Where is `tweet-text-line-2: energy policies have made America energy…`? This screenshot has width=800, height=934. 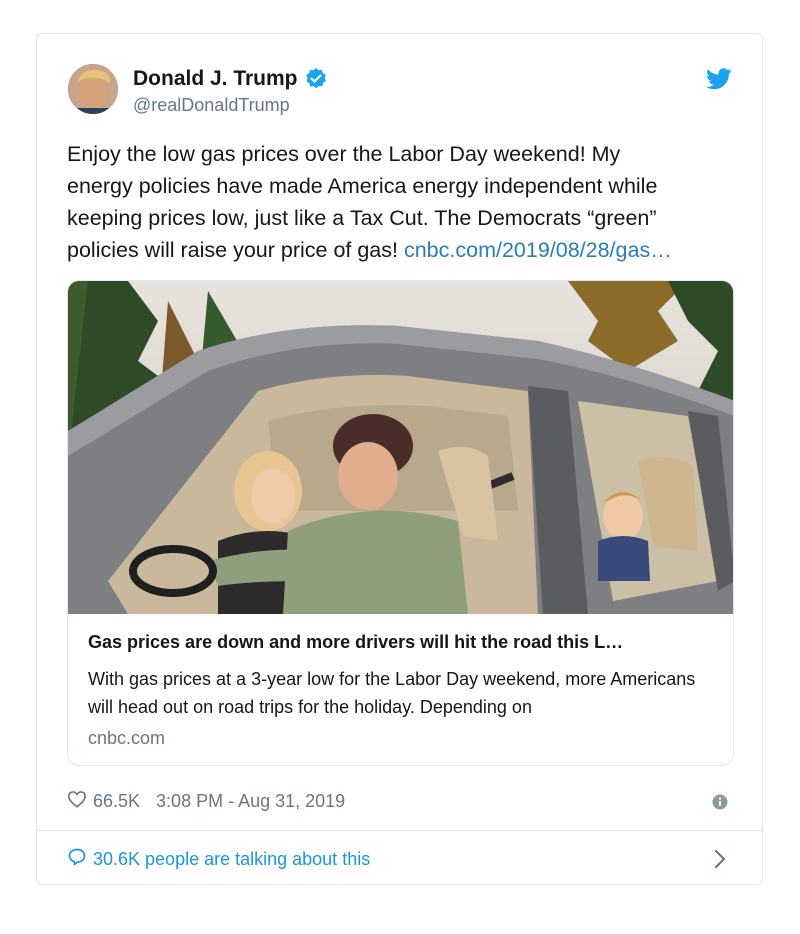
tweet-text-line-2: energy policies have made America energy… is located at coordinates (362, 186).